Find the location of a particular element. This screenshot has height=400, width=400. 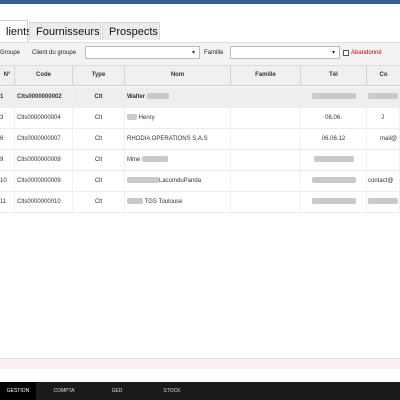

column-header-nom: Nom is located at coordinates (178, 75).